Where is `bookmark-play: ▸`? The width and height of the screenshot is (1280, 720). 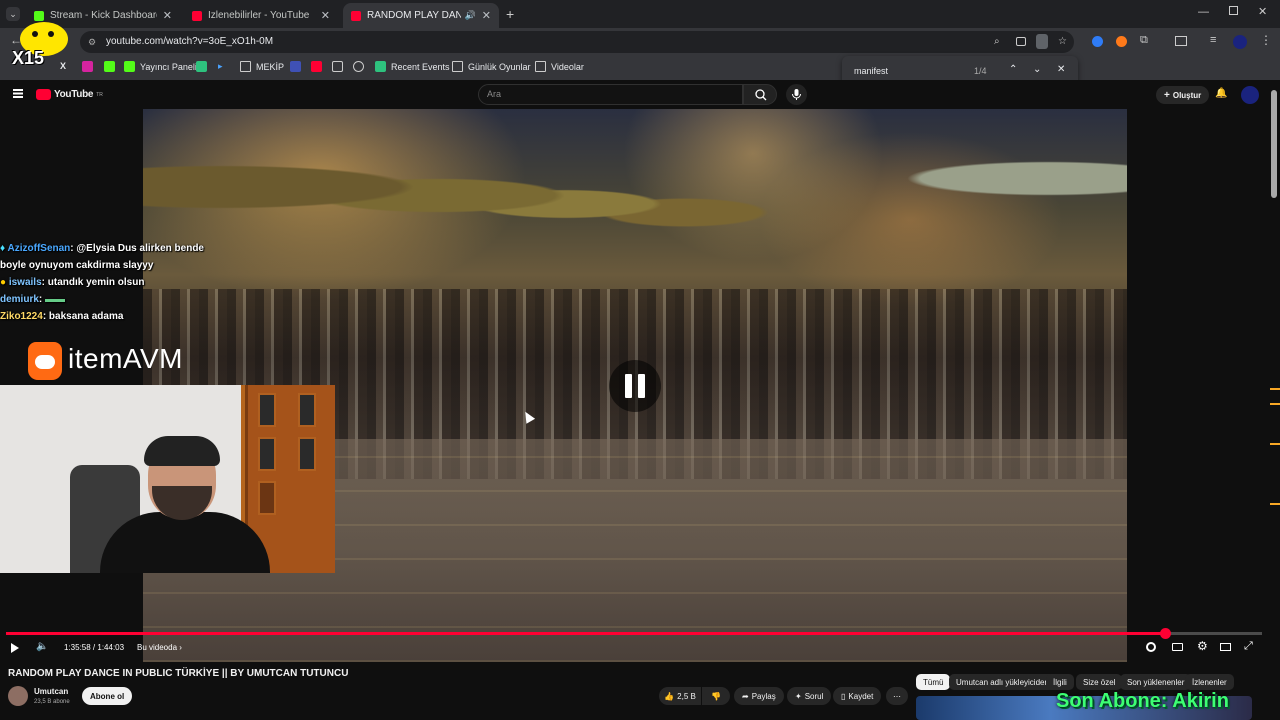
bookmark-play: ▸ is located at coordinates (220, 66).